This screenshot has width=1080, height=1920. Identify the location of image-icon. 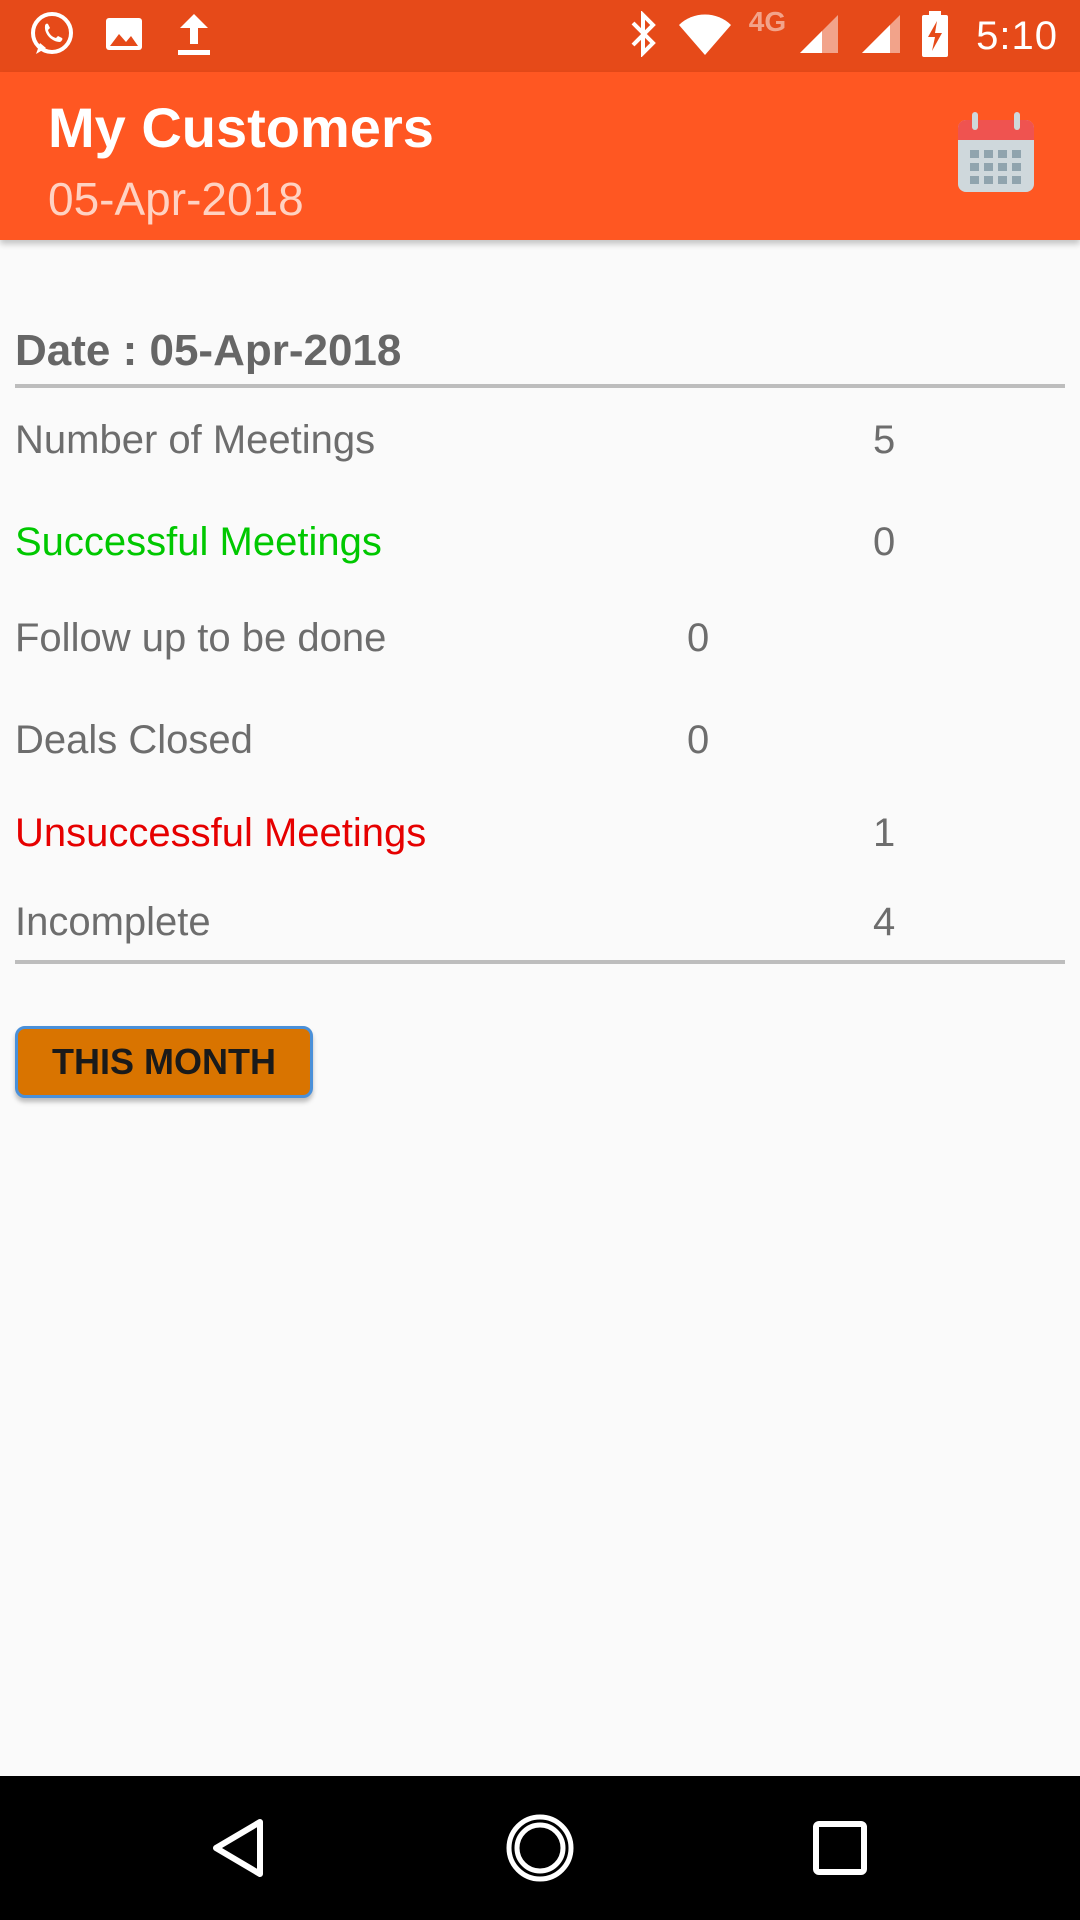
(124, 36).